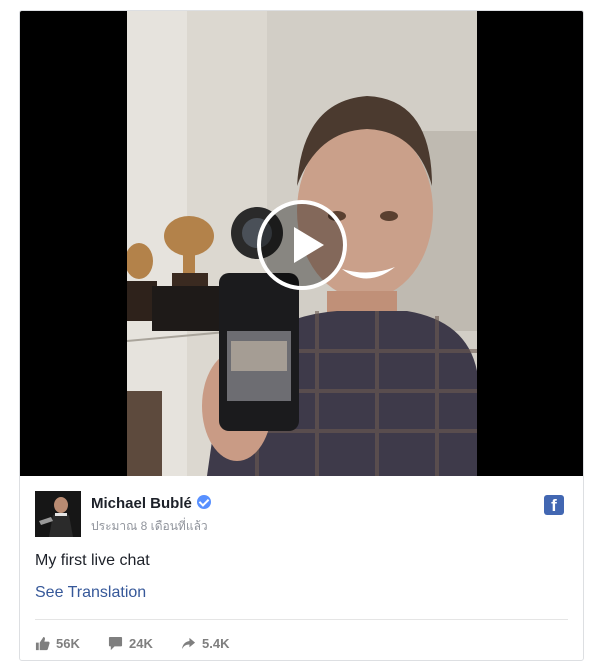 This screenshot has width=600, height=668. What do you see at coordinates (90, 593) in the screenshot?
I see `see-translation-link: See Translation` at bounding box center [90, 593].